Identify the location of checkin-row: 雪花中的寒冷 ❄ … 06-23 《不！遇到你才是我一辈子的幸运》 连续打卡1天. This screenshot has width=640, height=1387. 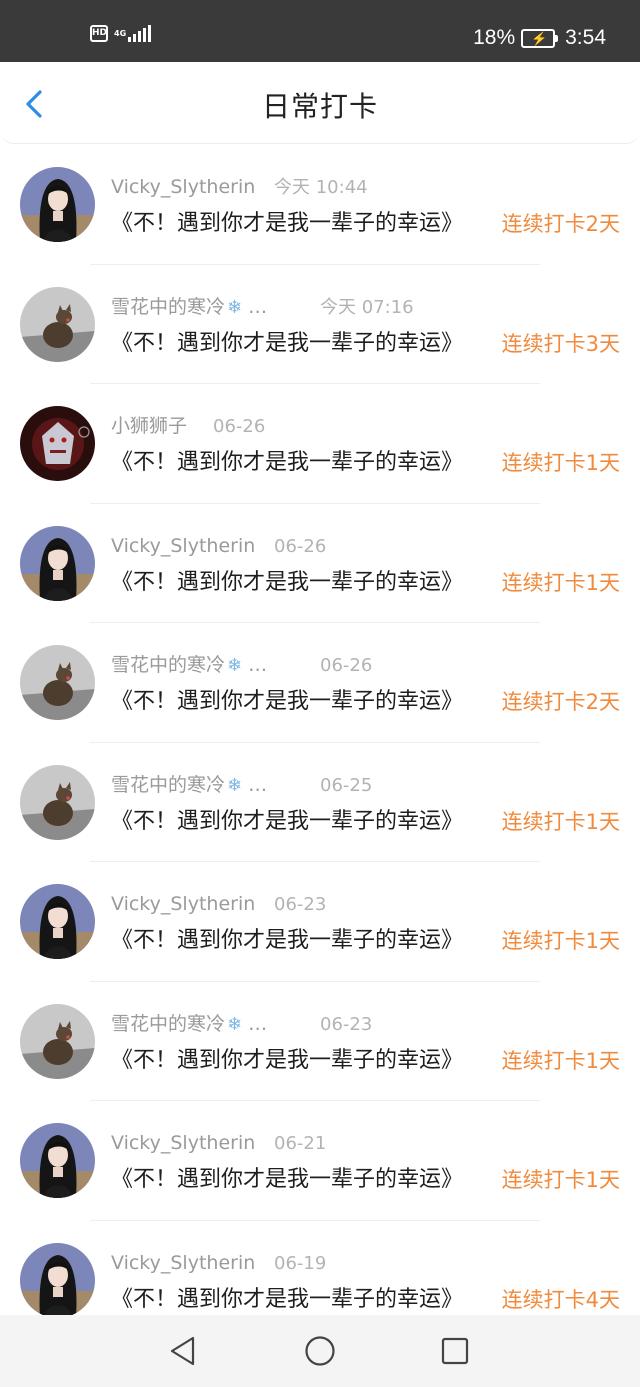
(320, 1041).